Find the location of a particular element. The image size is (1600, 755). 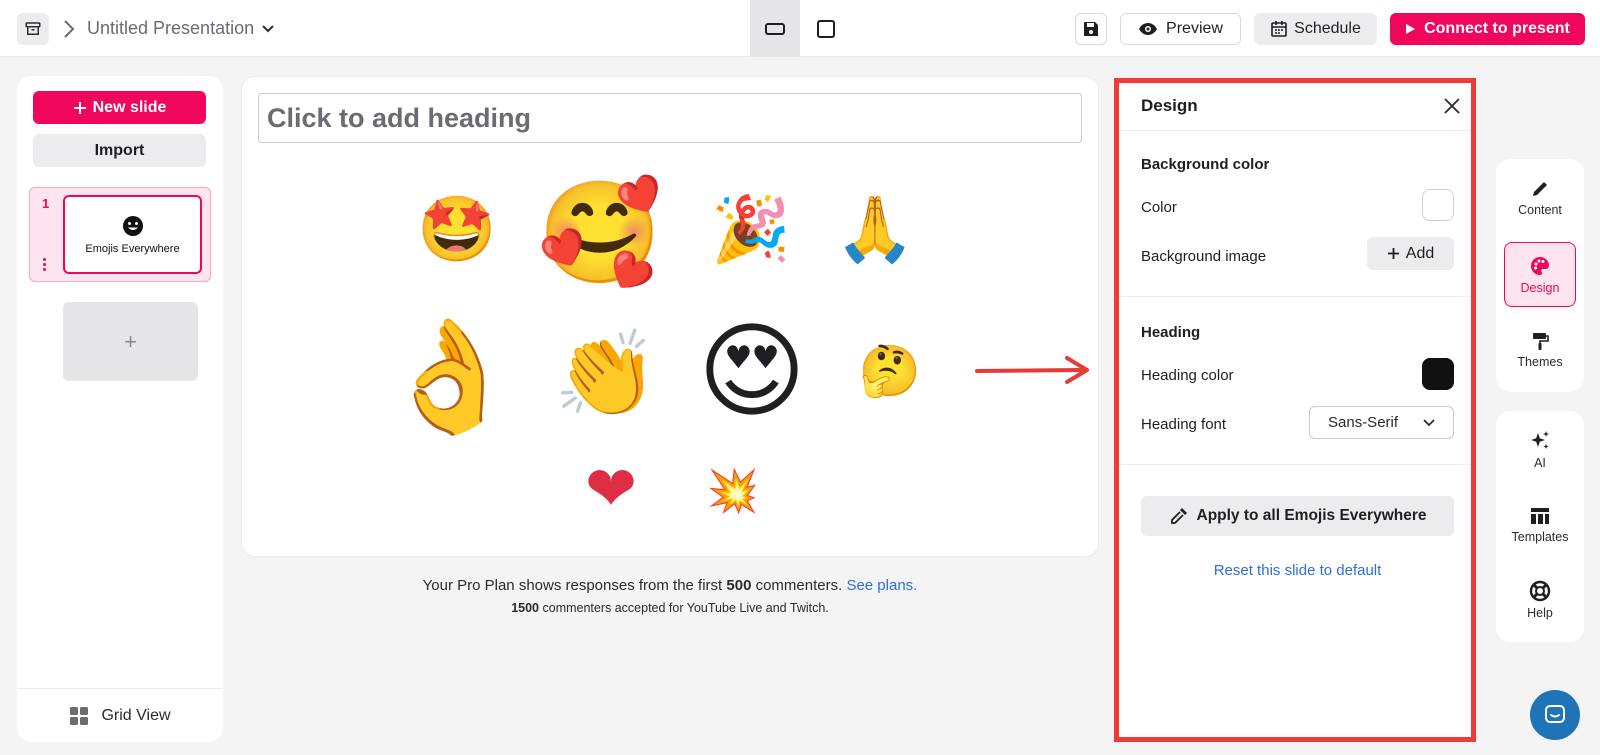

templates-icon is located at coordinates (1540, 515).